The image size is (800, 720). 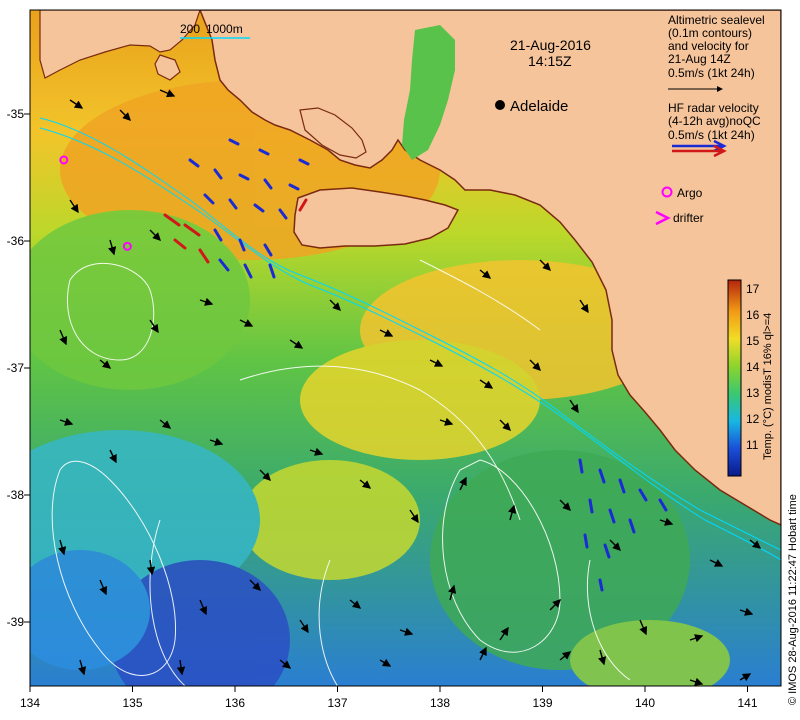 What do you see at coordinates (16, 495) in the screenshot?
I see `lat-tick-label: -38` at bounding box center [16, 495].